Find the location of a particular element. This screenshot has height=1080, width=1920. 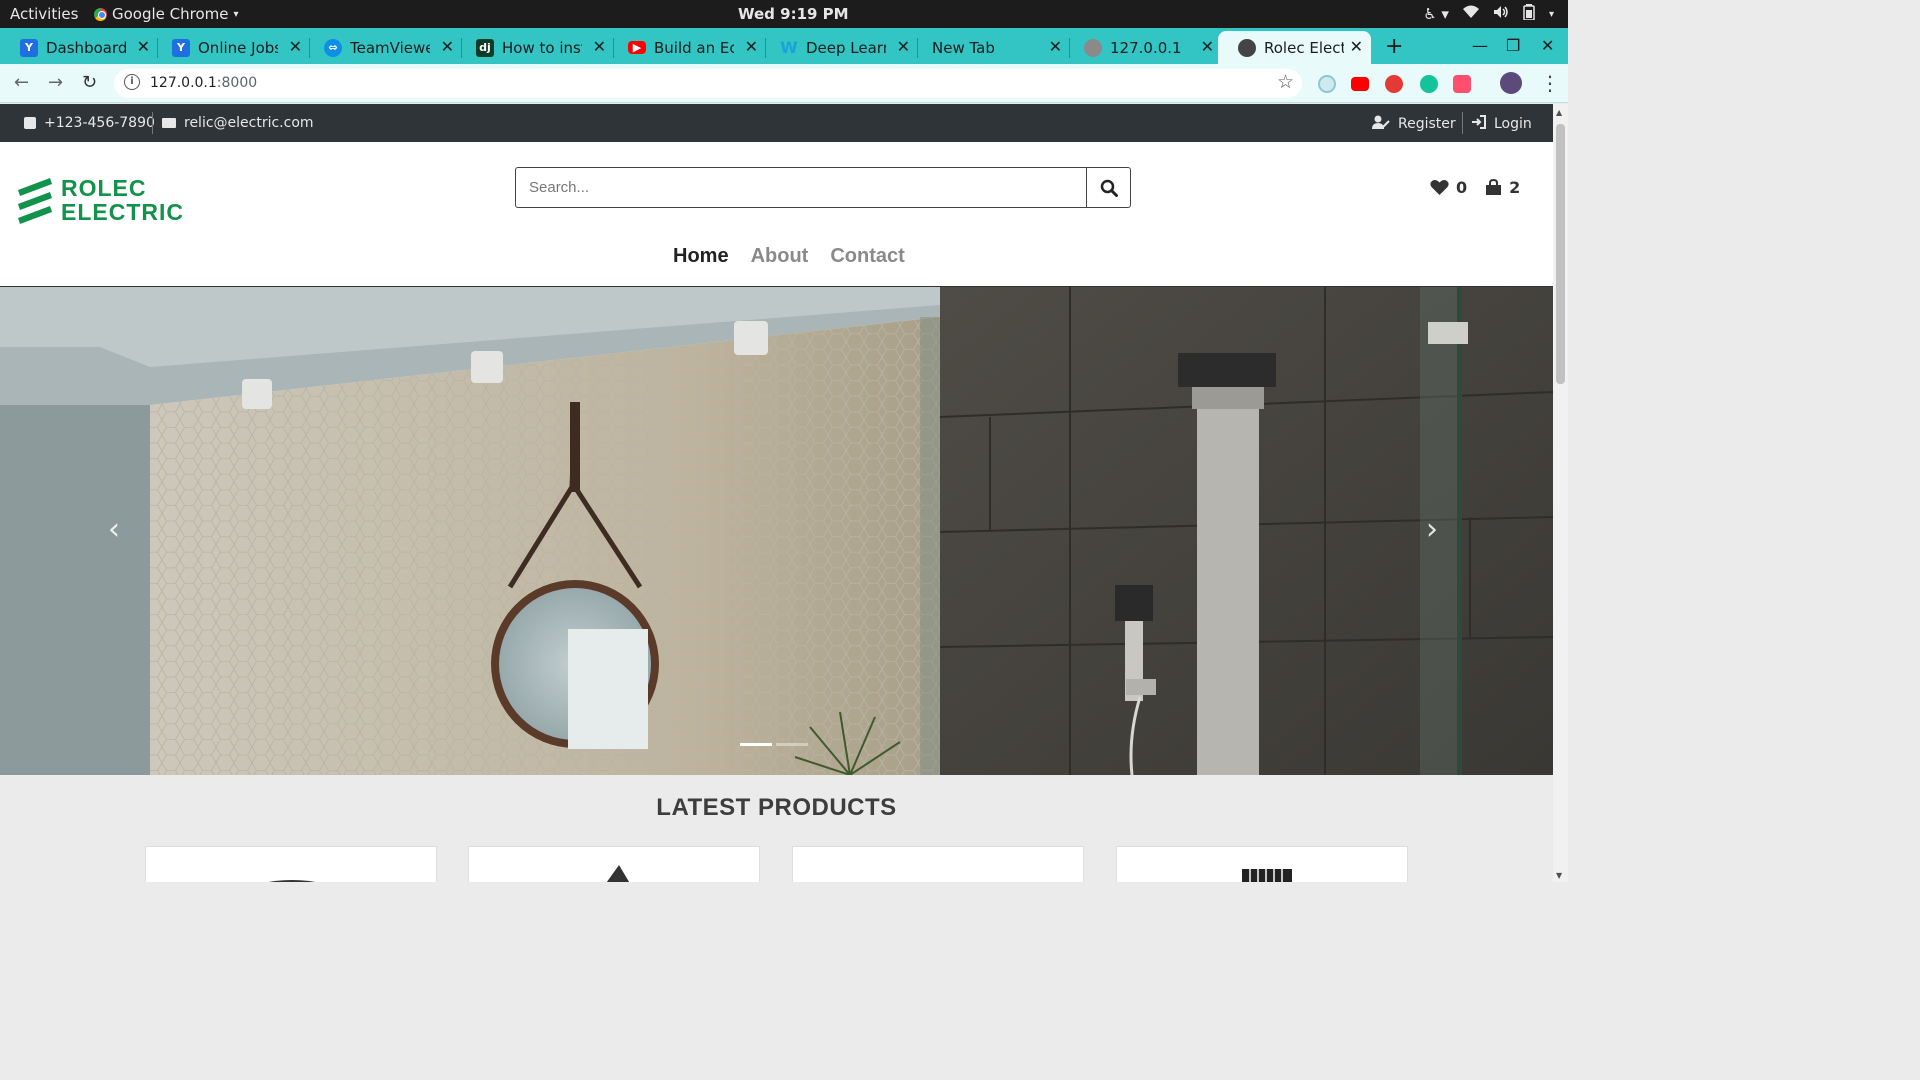

shopping-bag-icon is located at coordinates (1494, 187).